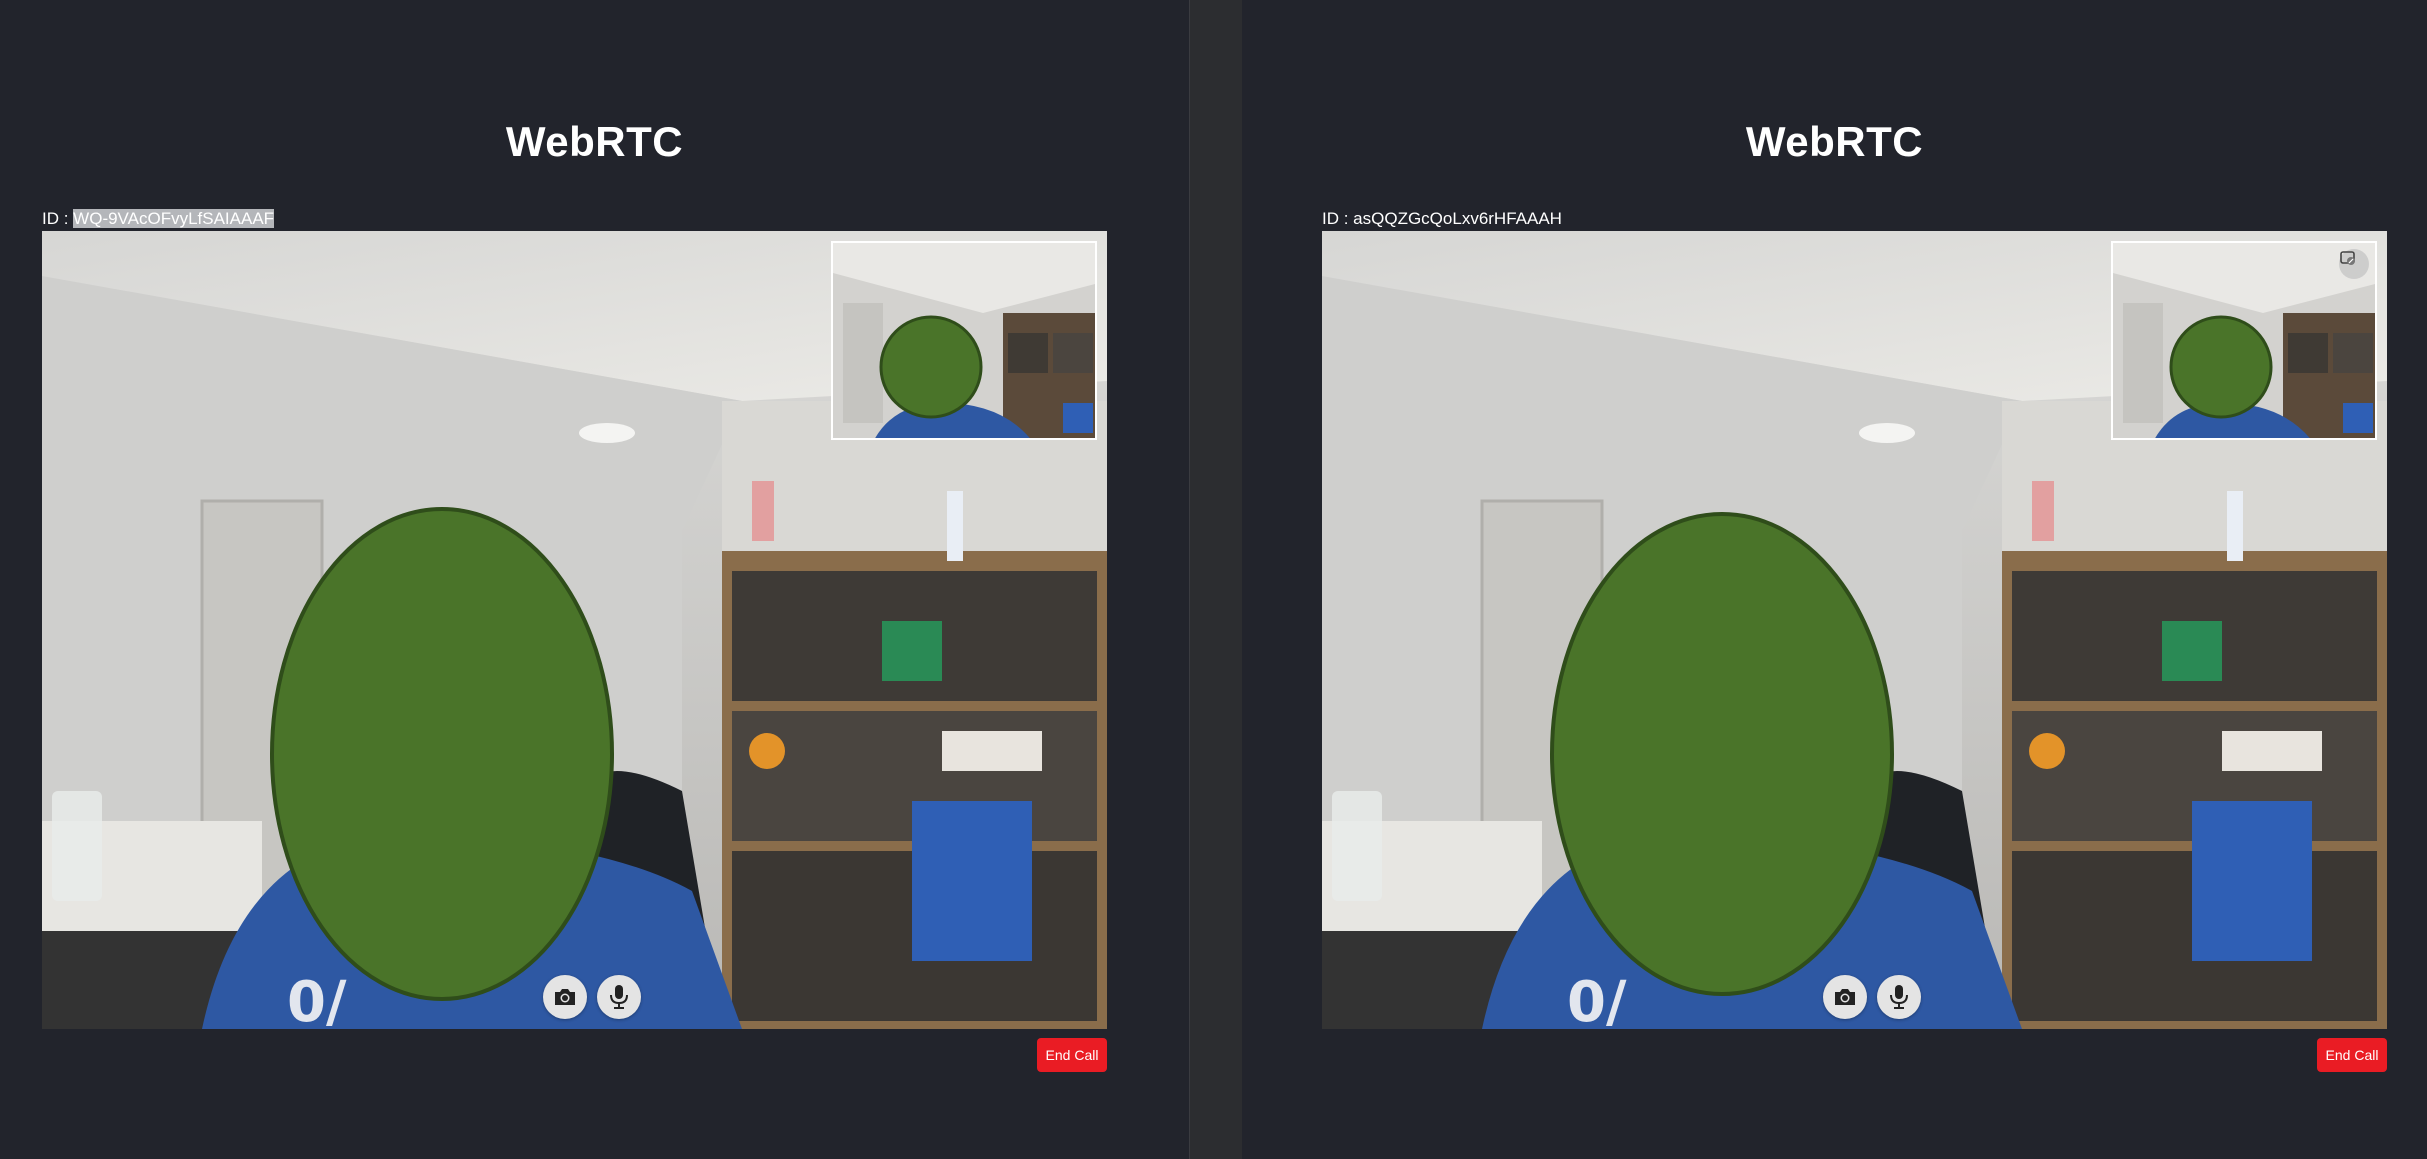  I want to click on peer-id-line: ID : WQ-9VAcOFvyLfSAIAAAF, so click(158, 219).